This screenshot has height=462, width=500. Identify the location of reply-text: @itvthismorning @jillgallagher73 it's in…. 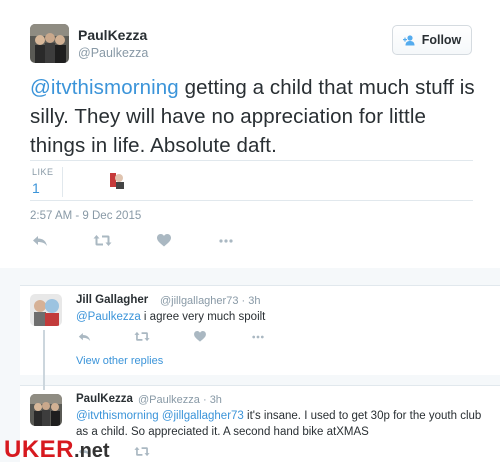
(281, 424).